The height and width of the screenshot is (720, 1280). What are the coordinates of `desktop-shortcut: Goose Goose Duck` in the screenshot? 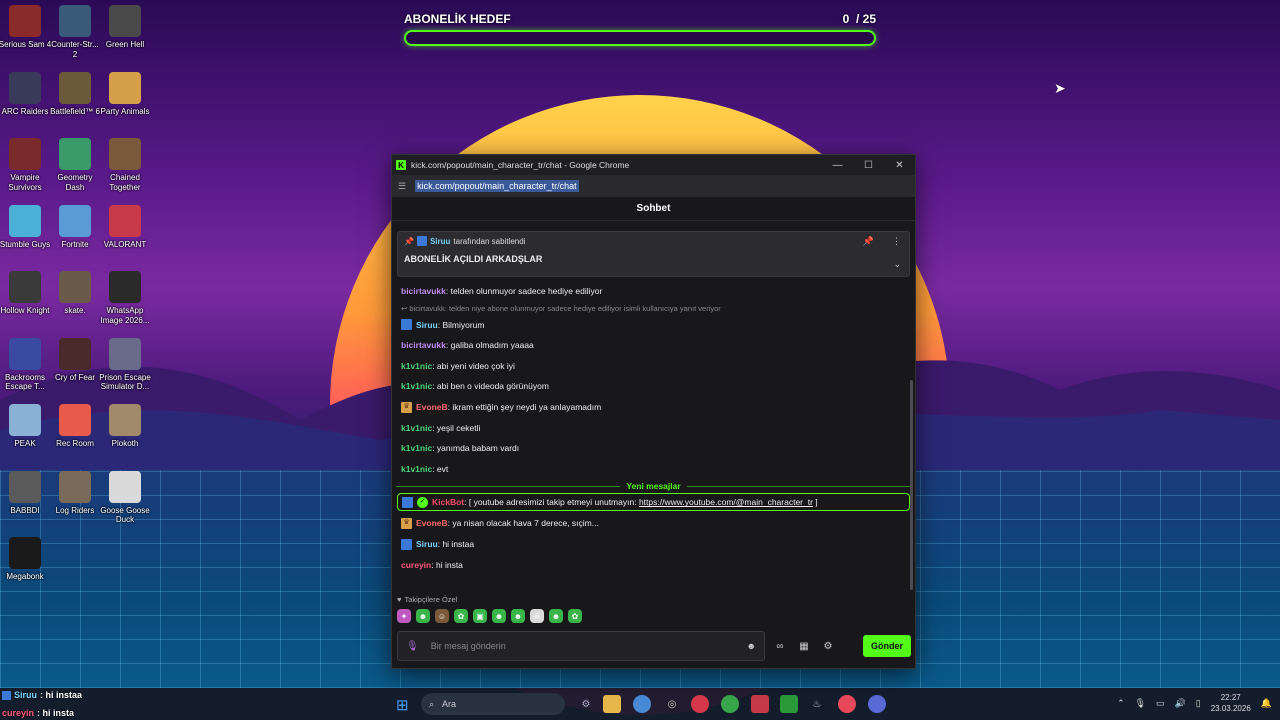 It's located at (125, 497).